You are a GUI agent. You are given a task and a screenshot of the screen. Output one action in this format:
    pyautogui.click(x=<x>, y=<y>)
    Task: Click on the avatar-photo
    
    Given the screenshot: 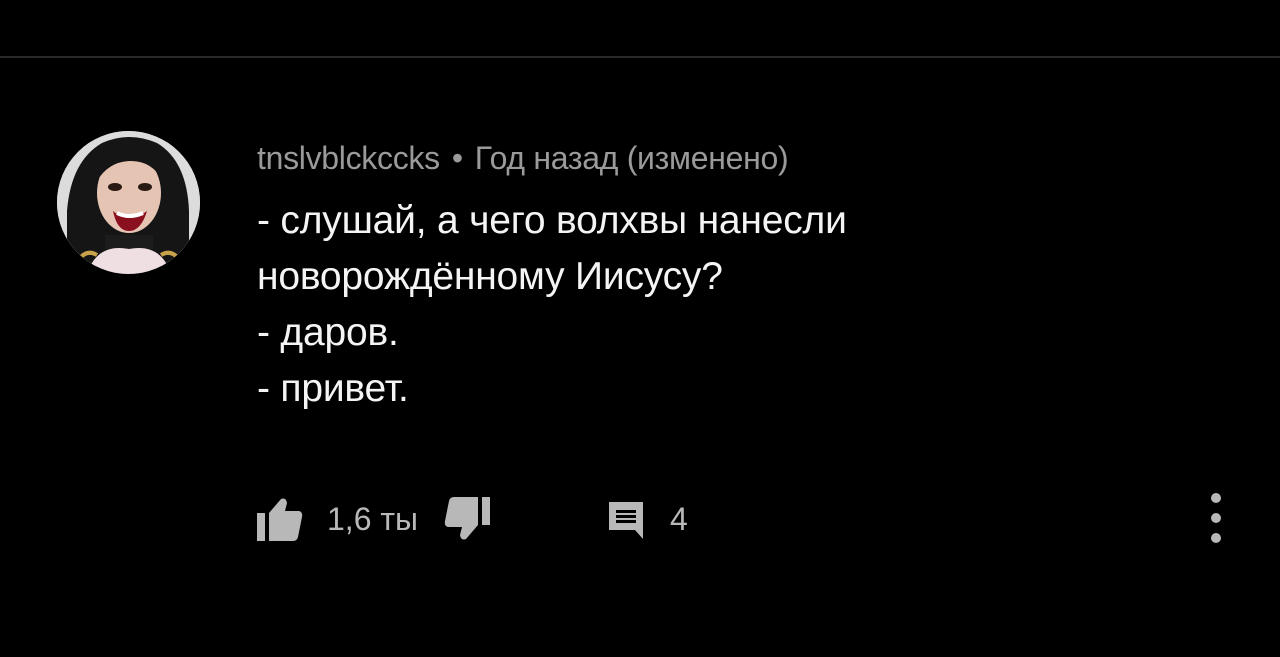 What is the action you would take?
    pyautogui.click(x=128, y=202)
    